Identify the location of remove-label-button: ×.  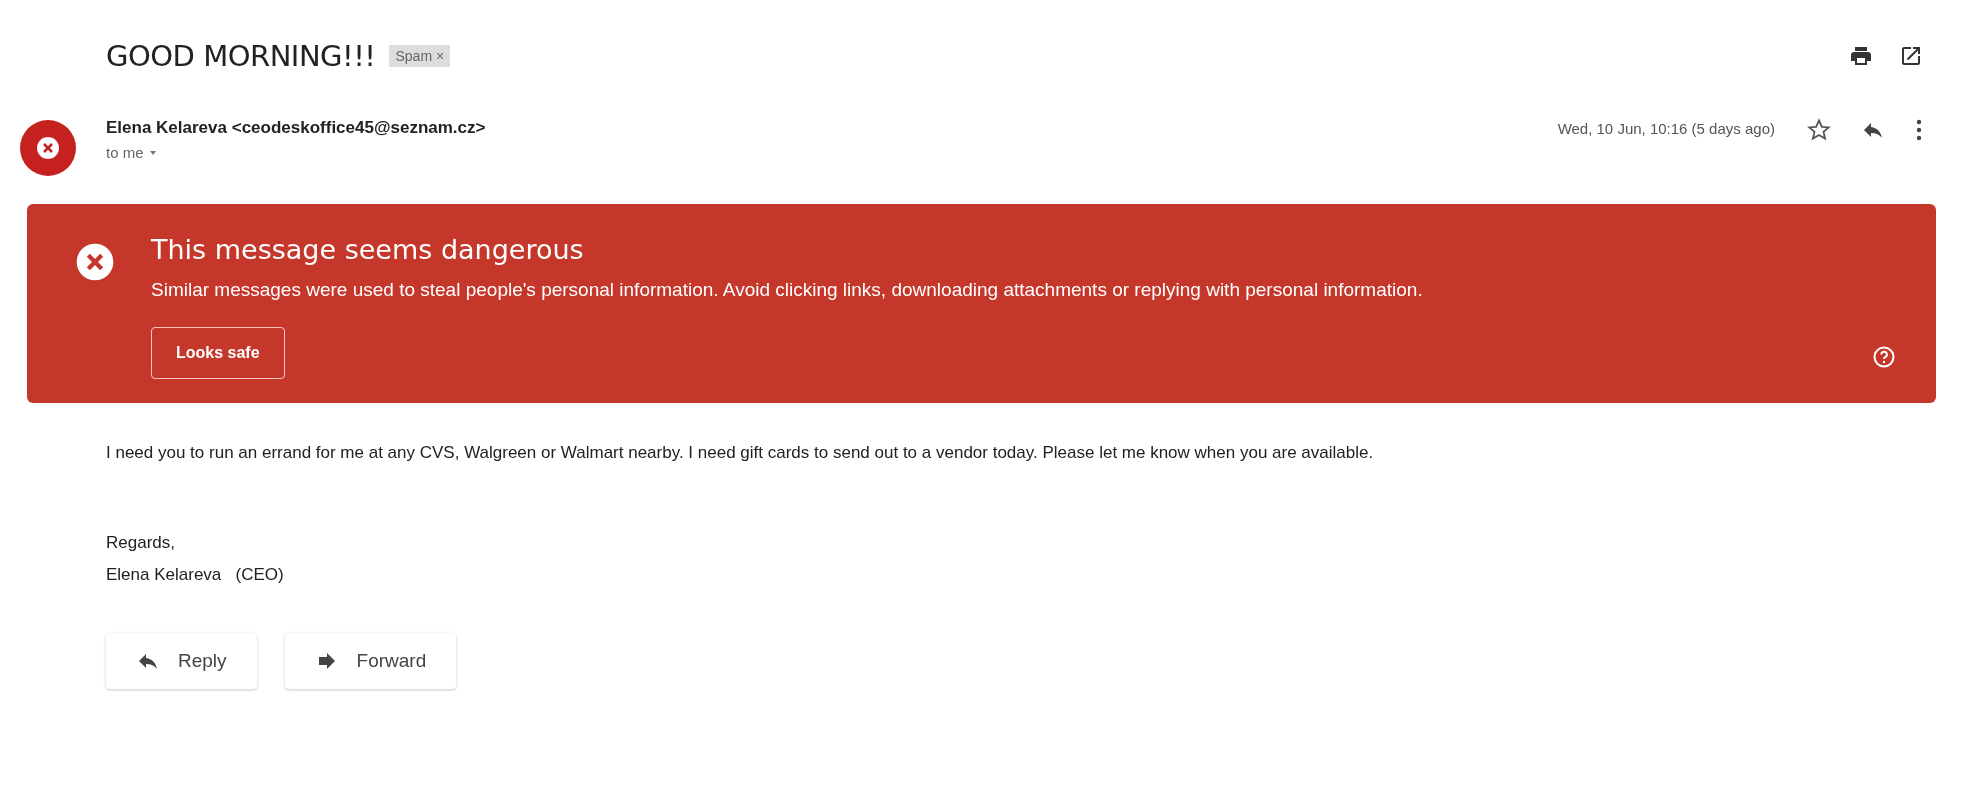
(440, 56).